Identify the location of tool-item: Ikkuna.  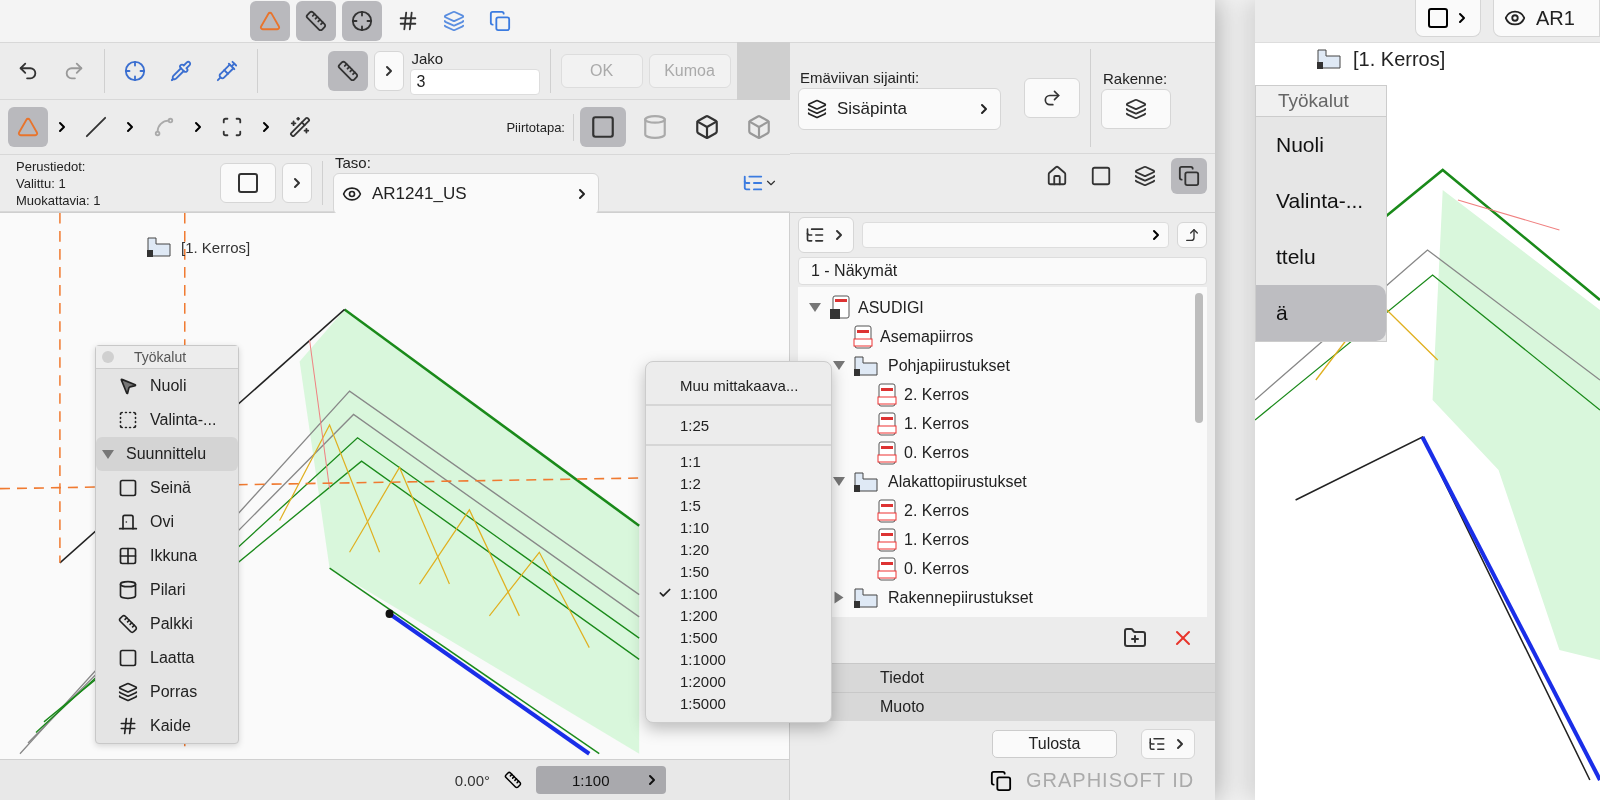
(167, 556).